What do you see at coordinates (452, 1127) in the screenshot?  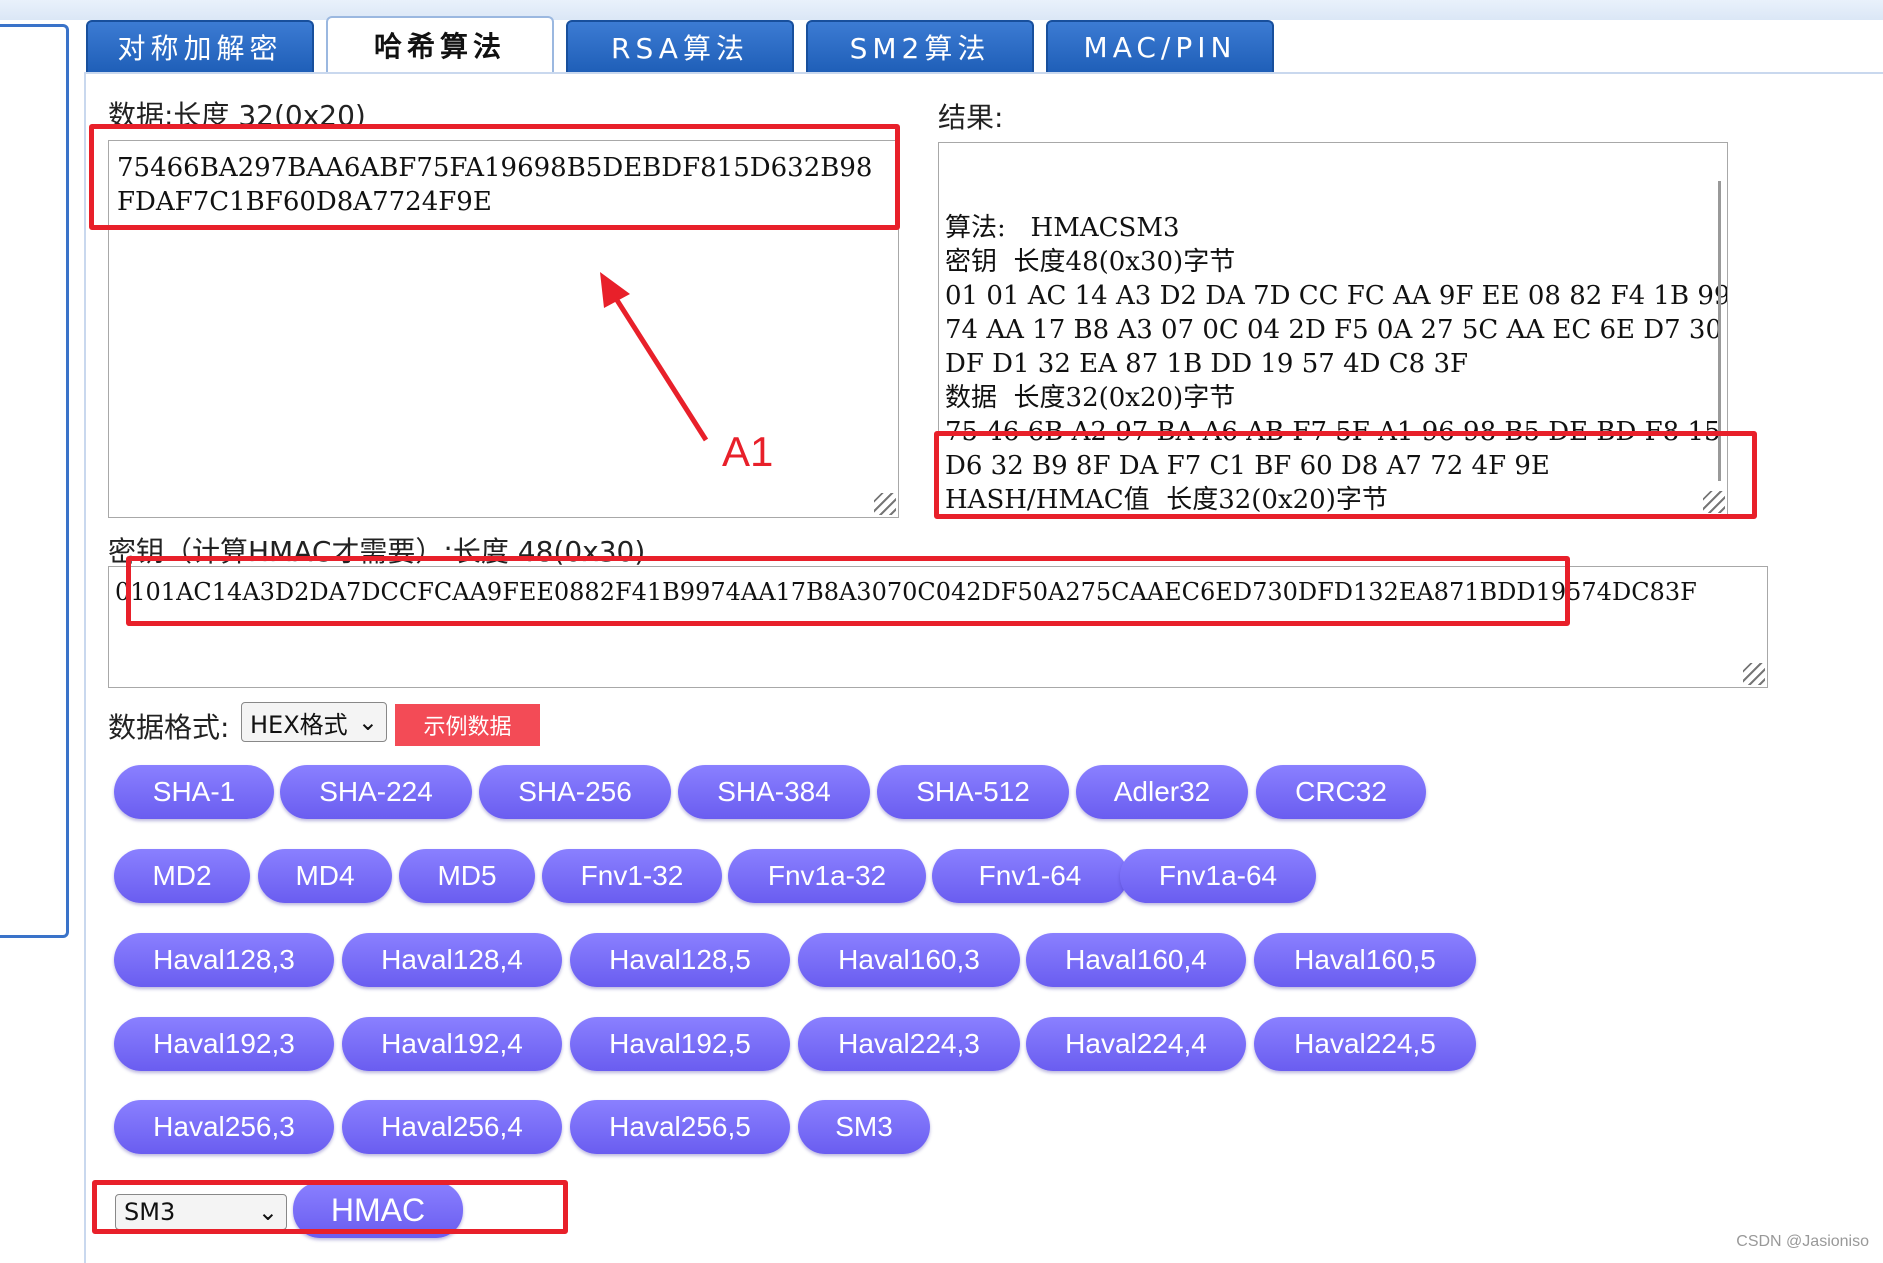 I see `algo-button-haval256-4: Haval256,4` at bounding box center [452, 1127].